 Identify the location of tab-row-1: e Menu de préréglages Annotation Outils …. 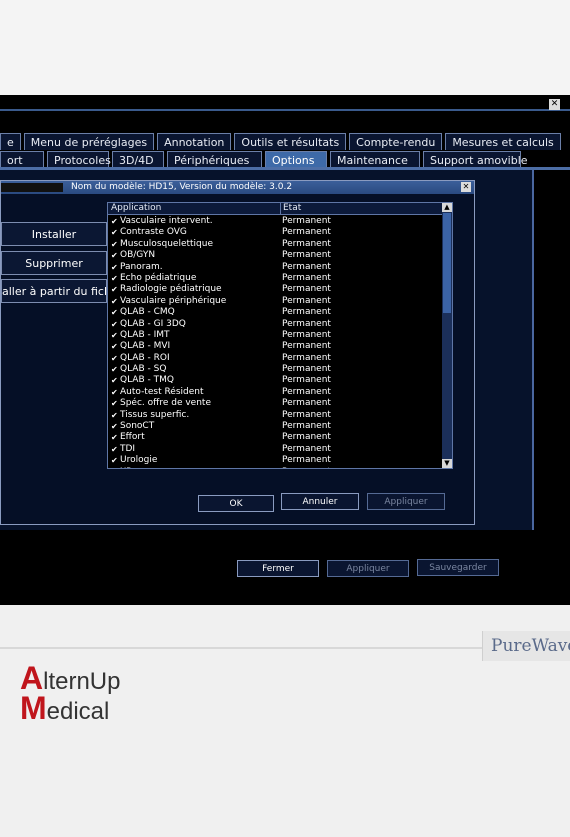
(280, 141).